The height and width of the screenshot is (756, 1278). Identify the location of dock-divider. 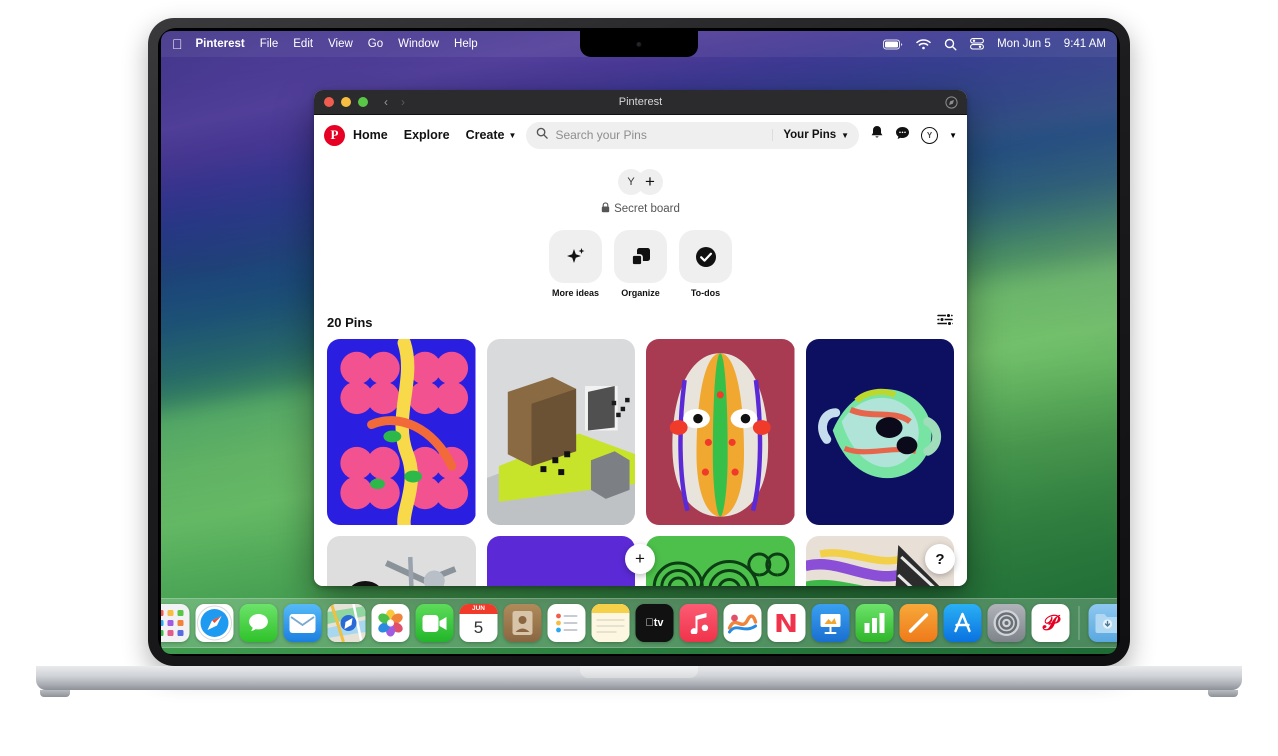
(1079, 623).